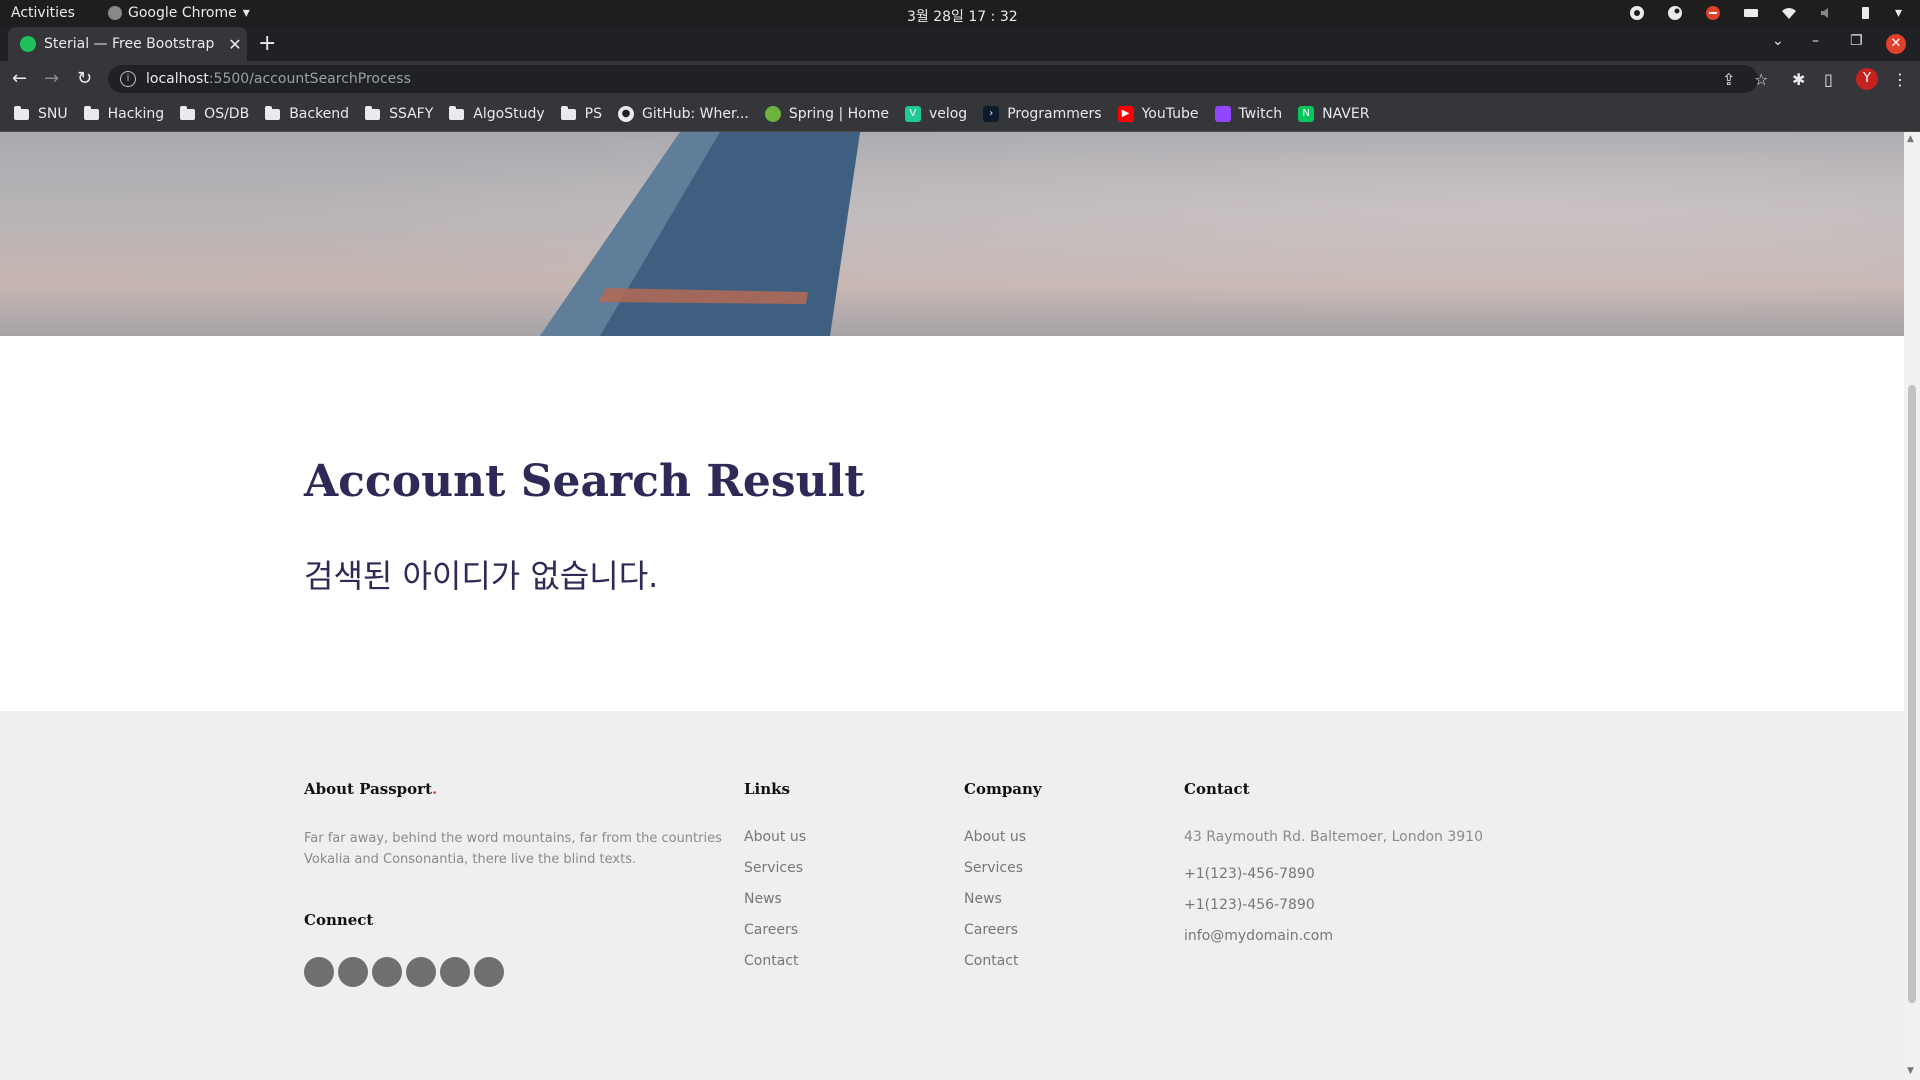 The width and height of the screenshot is (1920, 1080). Describe the element at coordinates (1333, 837) in the screenshot. I see `footer-contact-address: 43 Raymouth Rd. Baltemoer, London 3910` at that location.